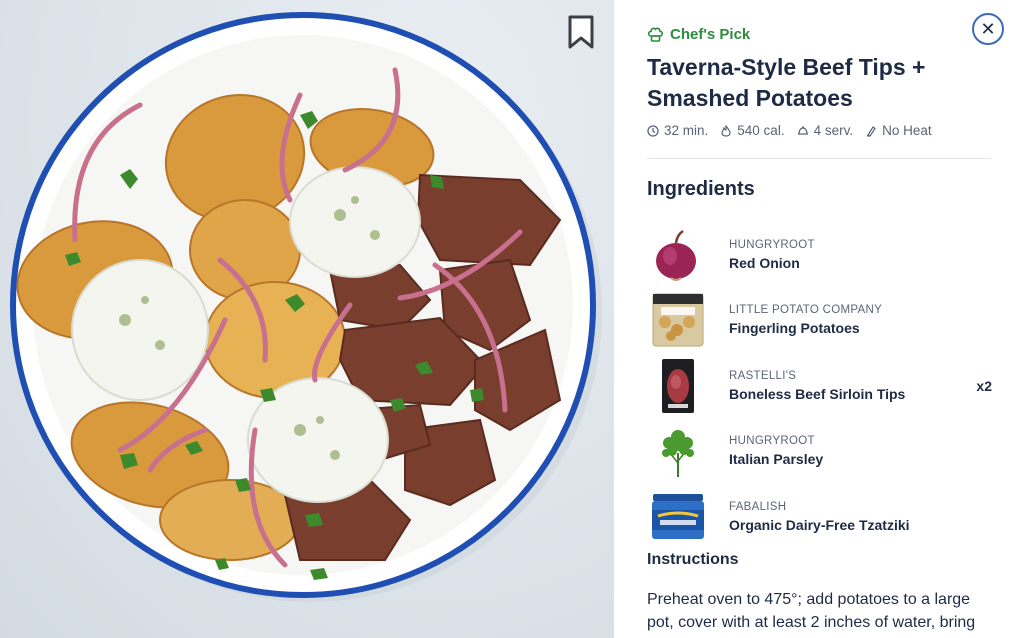  Describe the element at coordinates (763, 375) in the screenshot. I see `ingredient-brand: RASTELLI'S` at that location.